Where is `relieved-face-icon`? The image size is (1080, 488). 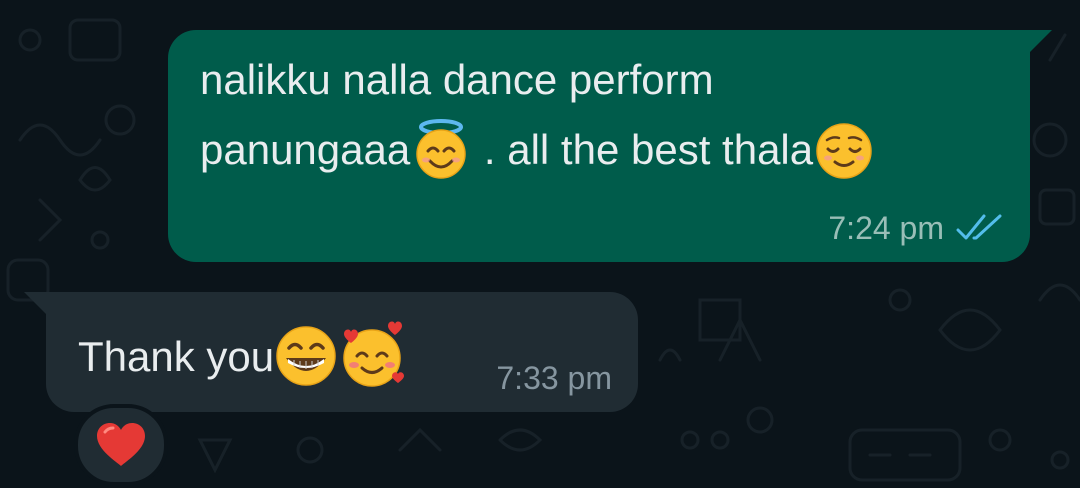 relieved-face-icon is located at coordinates (844, 151).